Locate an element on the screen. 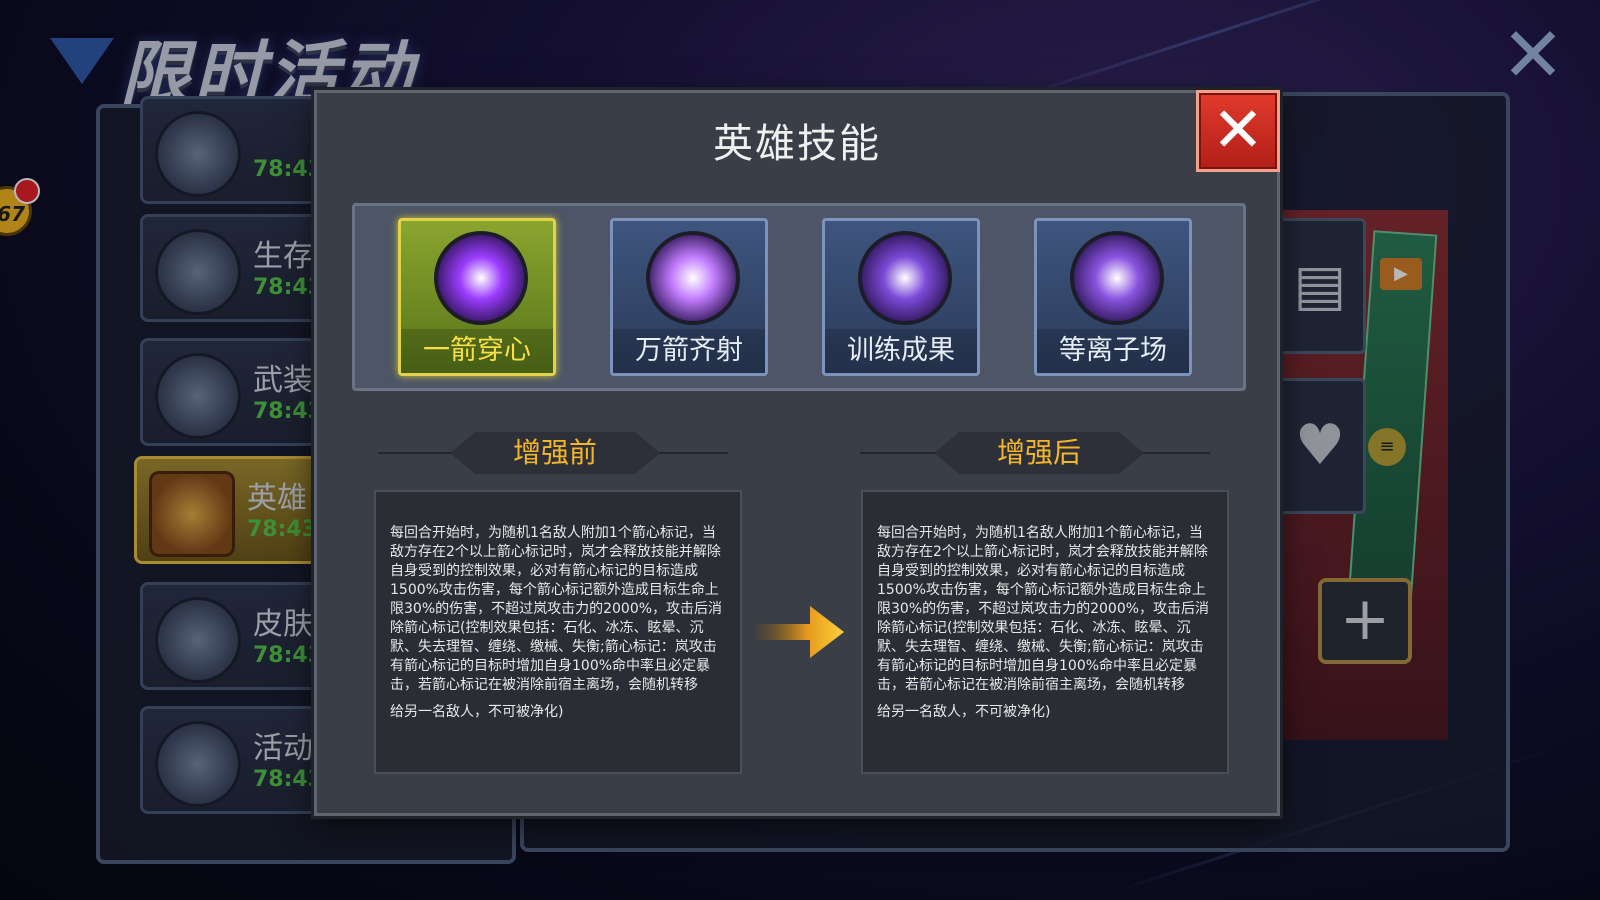 The height and width of the screenshot is (900, 1600). before-description-end: 给另一名敌人，不可被净化) is located at coordinates (477, 712).